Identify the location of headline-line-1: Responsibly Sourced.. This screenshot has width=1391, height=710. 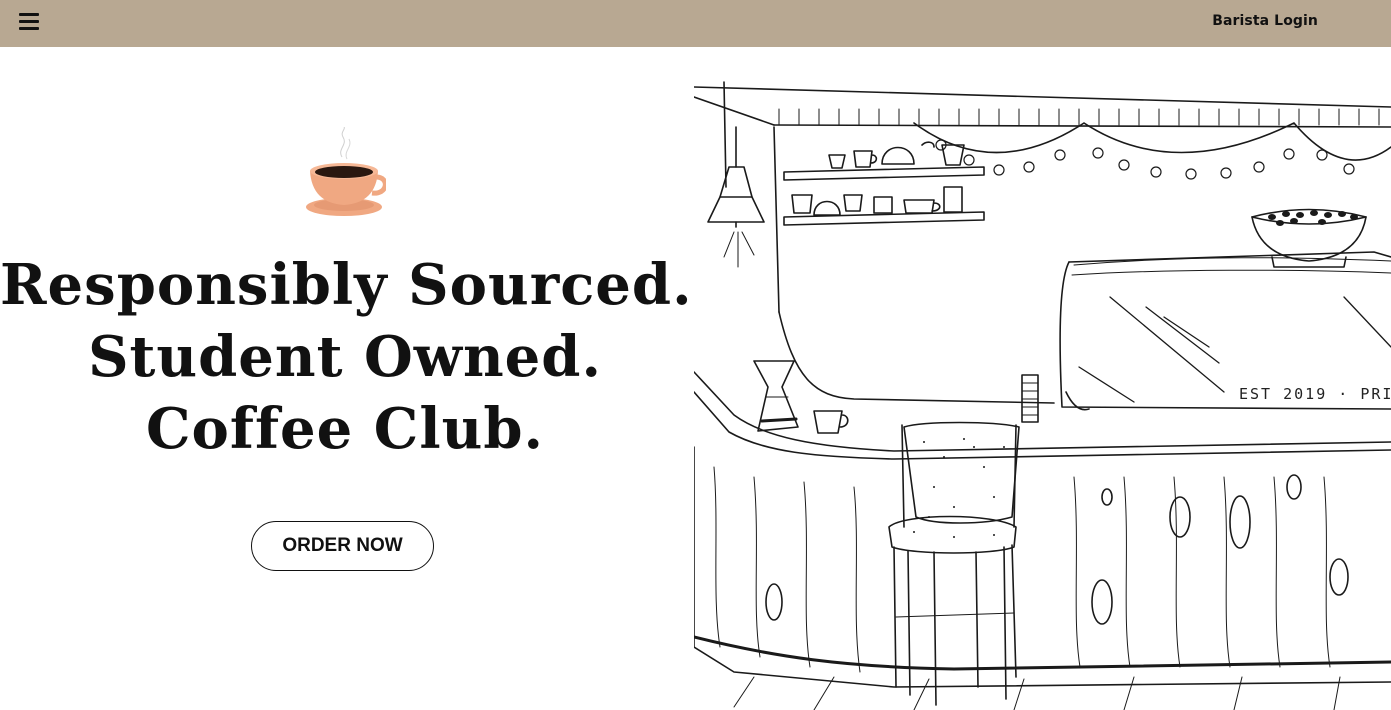
(346, 285).